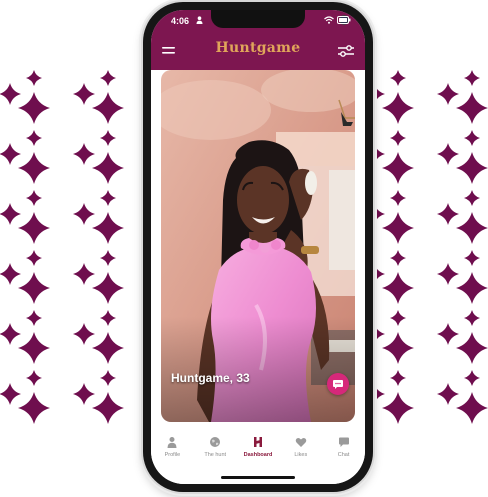 This screenshot has height=497, width=488. I want to click on brand-logo: Huntgame, so click(258, 48).